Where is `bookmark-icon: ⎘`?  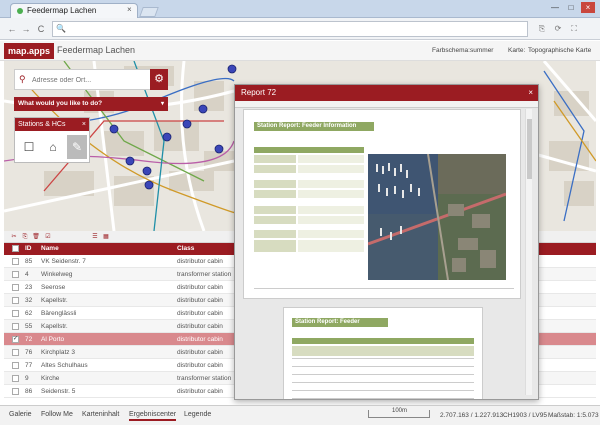
bookmark-icon: ⎘ is located at coordinates (542, 29).